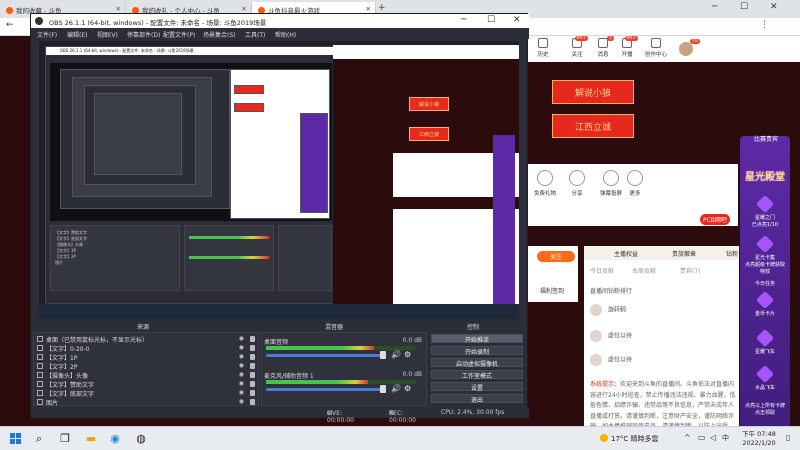 The image size is (800, 450). What do you see at coordinates (147, 402) in the screenshot?
I see `source-item: 图片 ◉` at bounding box center [147, 402].